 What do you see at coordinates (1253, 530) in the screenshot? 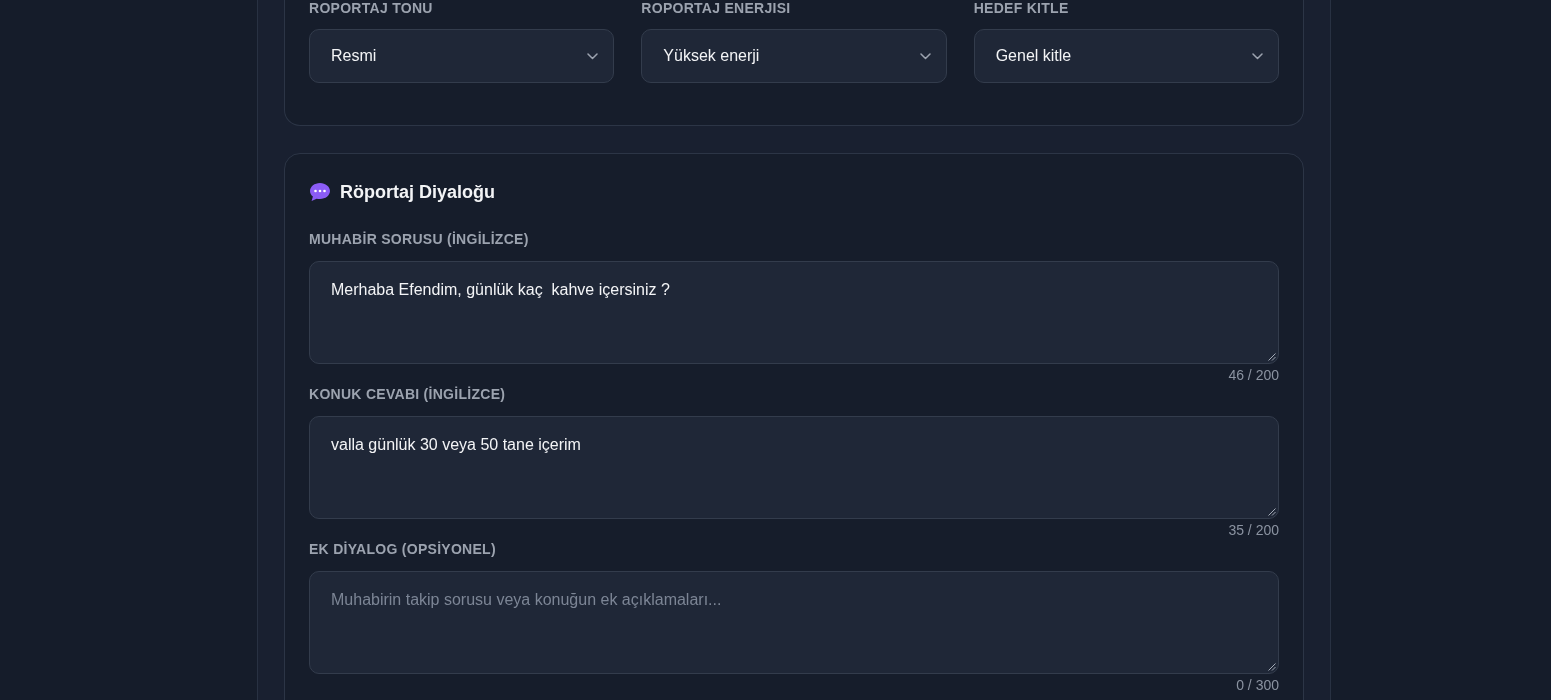
I see `character-counter: 35 / 200` at bounding box center [1253, 530].